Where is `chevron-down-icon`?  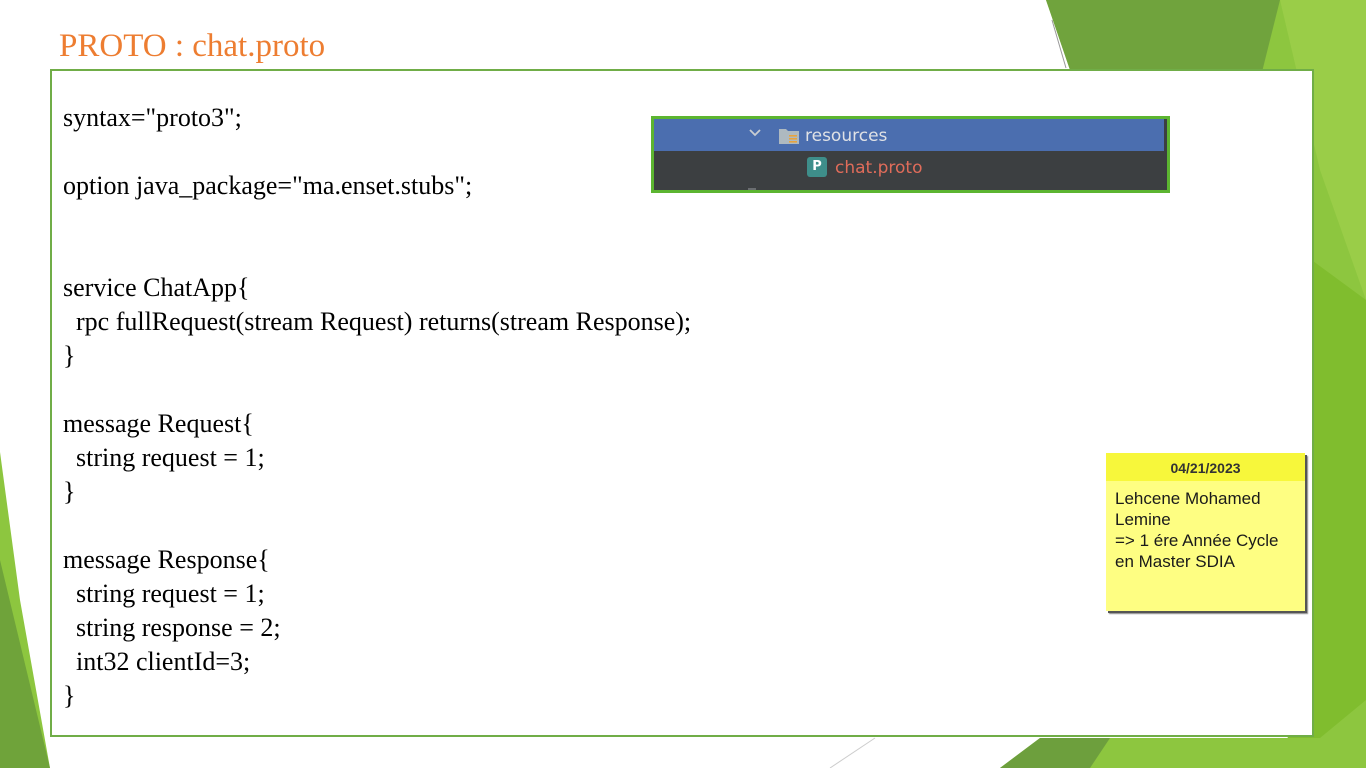
chevron-down-icon is located at coordinates (755, 133).